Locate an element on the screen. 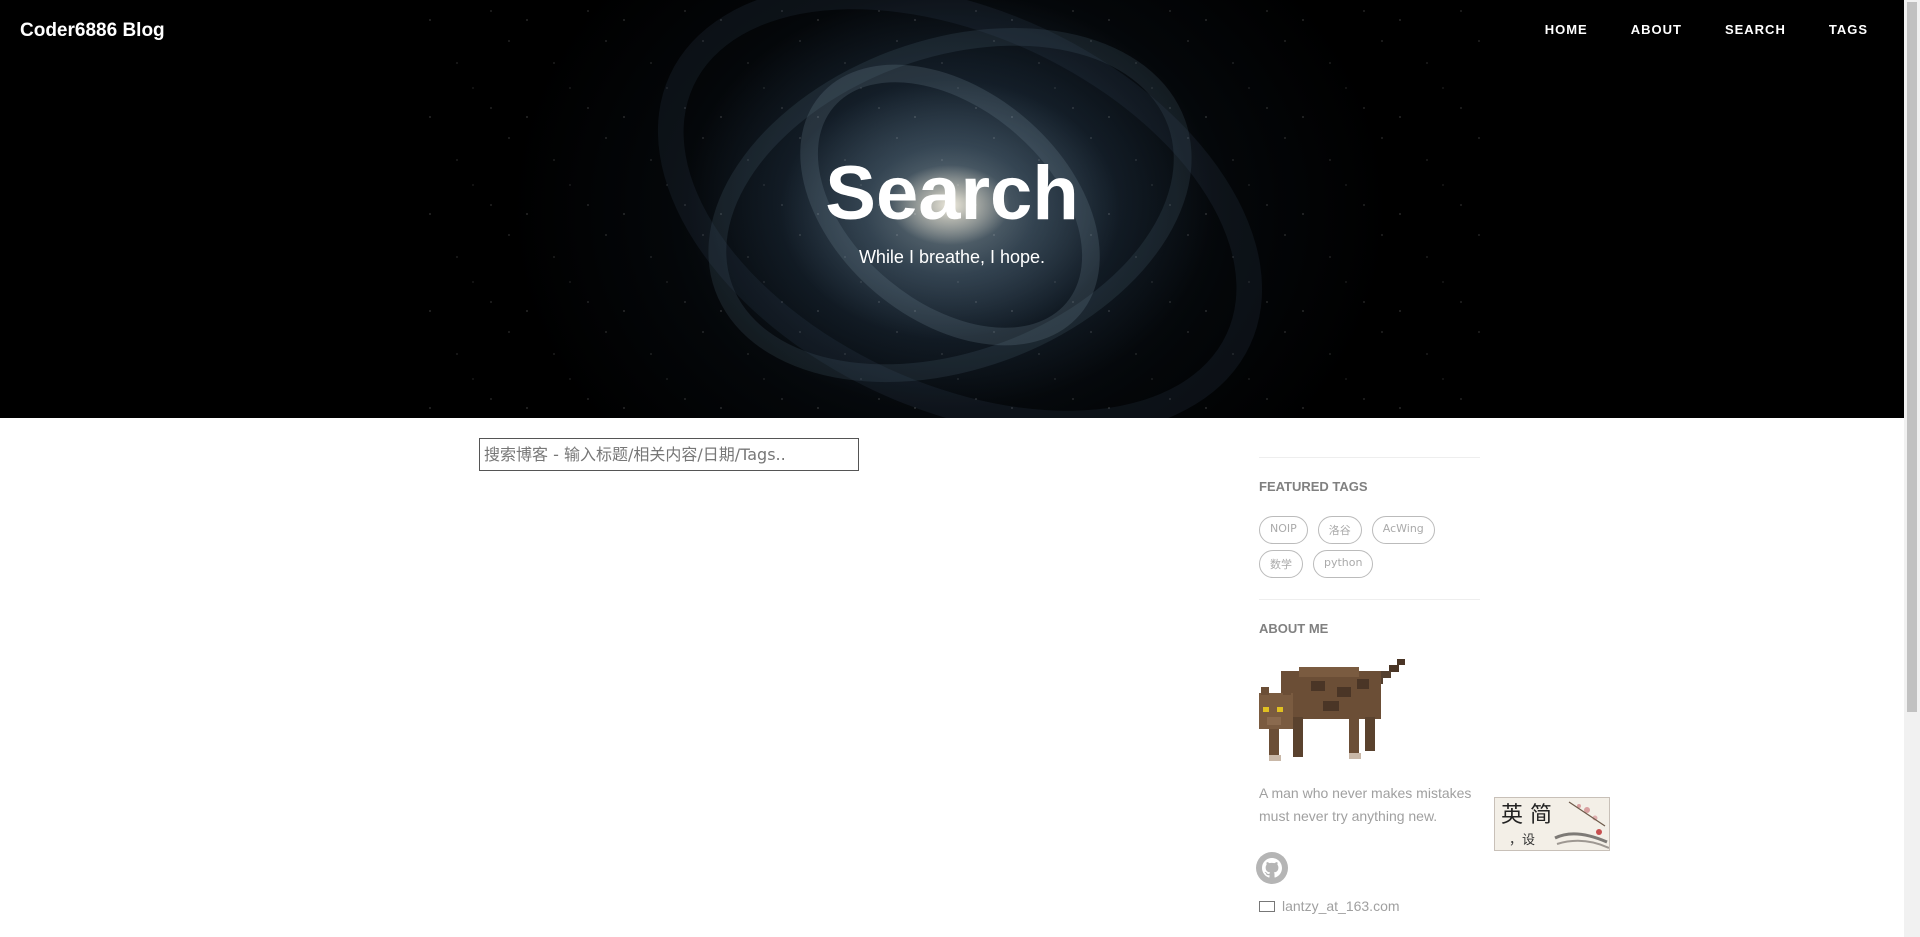 The width and height of the screenshot is (1920, 937). stamp-art: 英 简 ，设 is located at coordinates (1552, 824).